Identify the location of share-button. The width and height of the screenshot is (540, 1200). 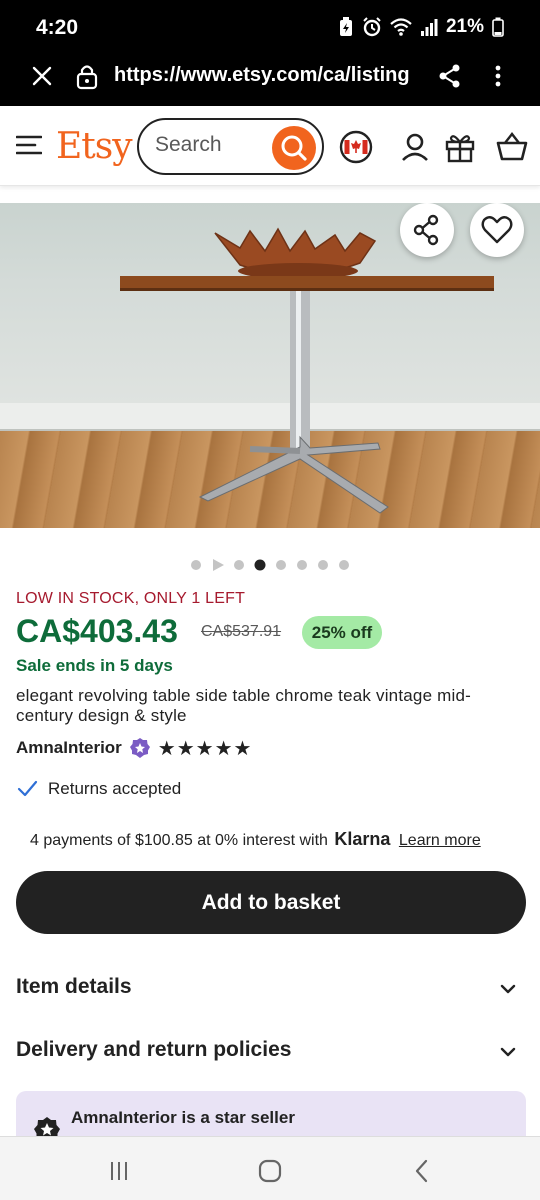
(427, 230).